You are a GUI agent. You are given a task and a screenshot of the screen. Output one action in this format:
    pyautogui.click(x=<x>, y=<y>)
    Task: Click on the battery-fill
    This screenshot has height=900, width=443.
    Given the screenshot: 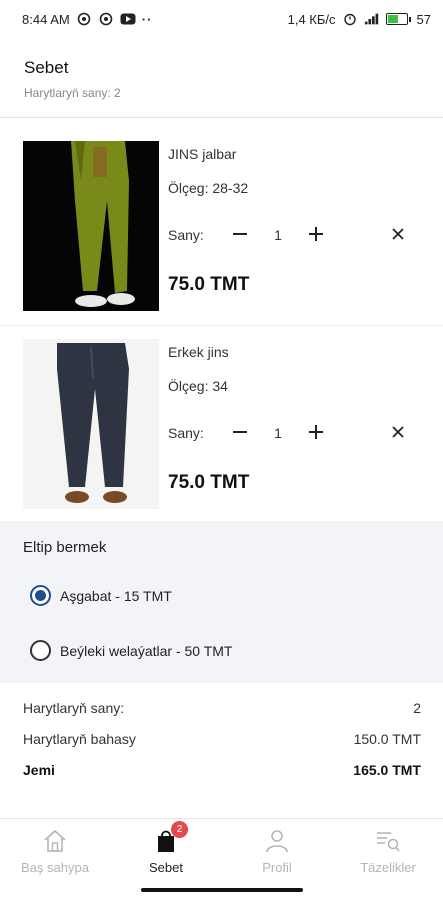 What is the action you would take?
    pyautogui.click(x=392, y=19)
    